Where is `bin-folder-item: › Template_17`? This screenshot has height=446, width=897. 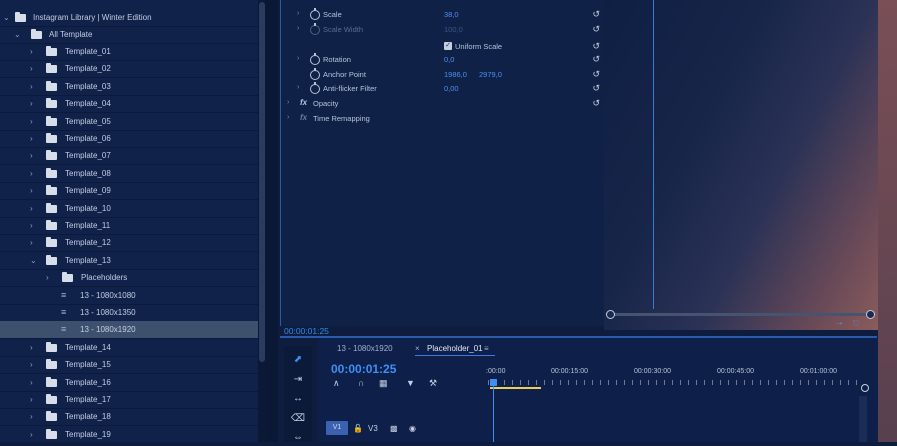
bin-folder-item: › Template_17 is located at coordinates (129, 400).